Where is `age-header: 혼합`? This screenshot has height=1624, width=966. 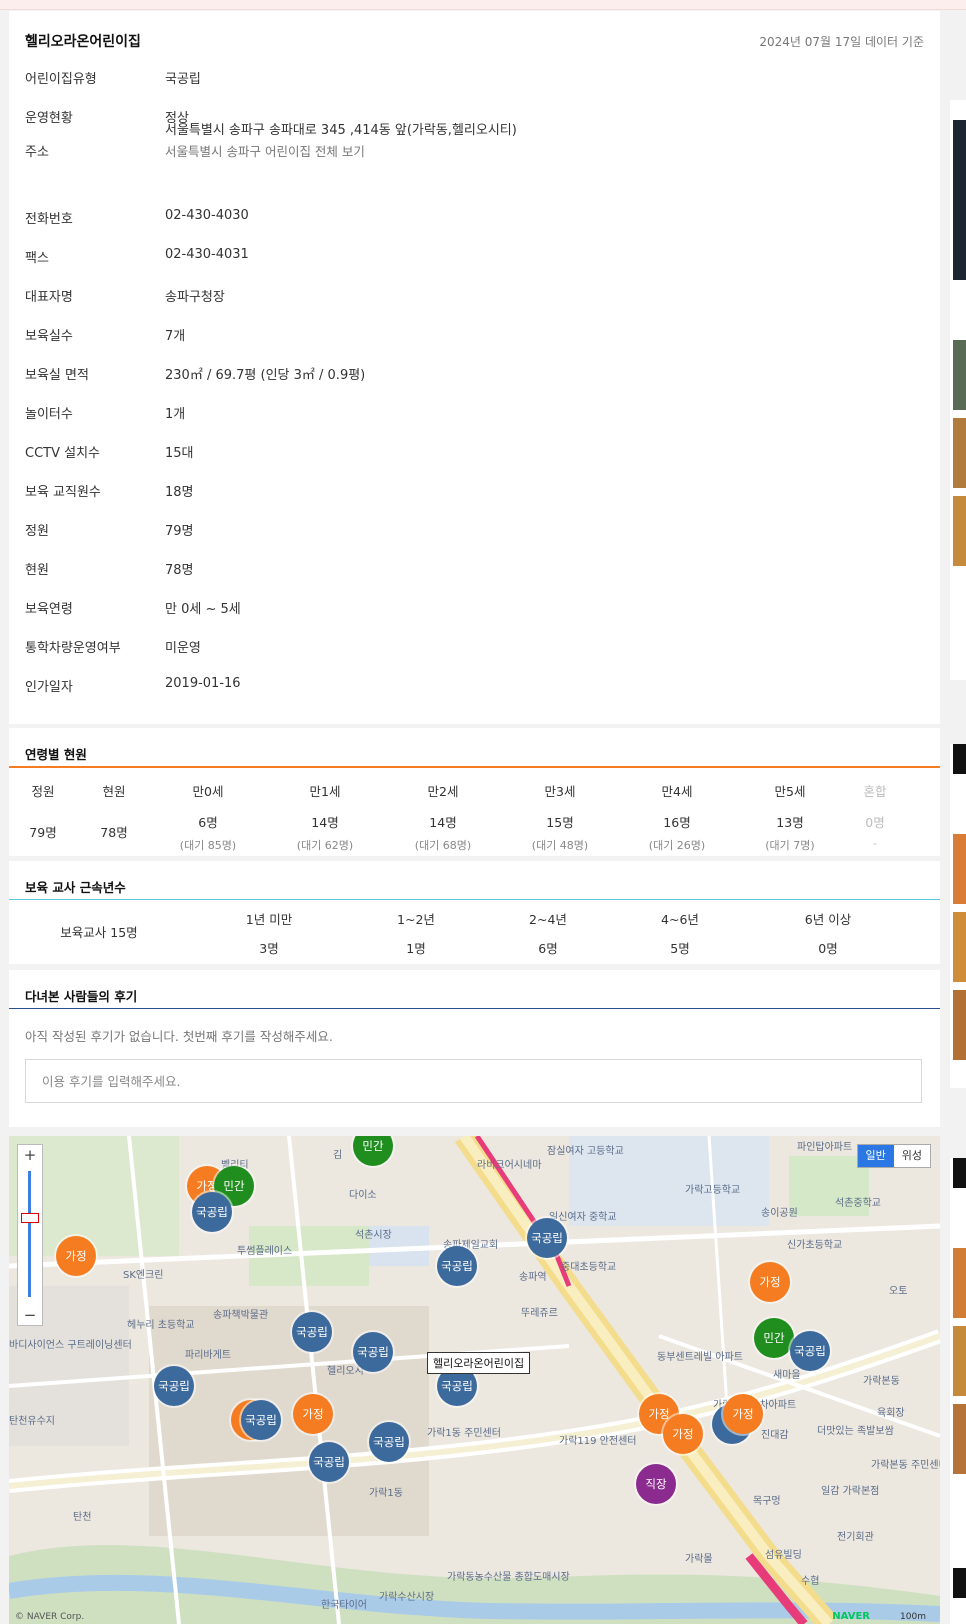
age-header: 혼합 is located at coordinates (875, 791).